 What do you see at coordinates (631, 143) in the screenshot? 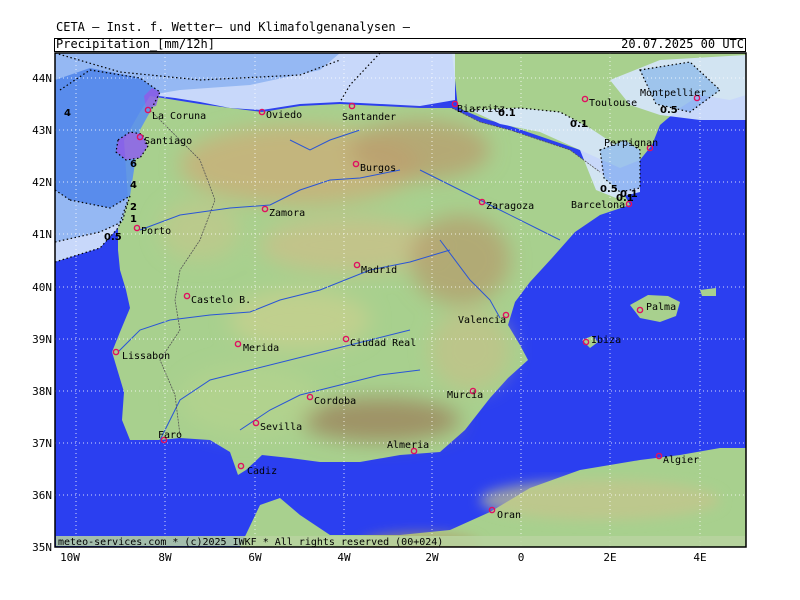
I see `city-label: Perpignan` at bounding box center [631, 143].